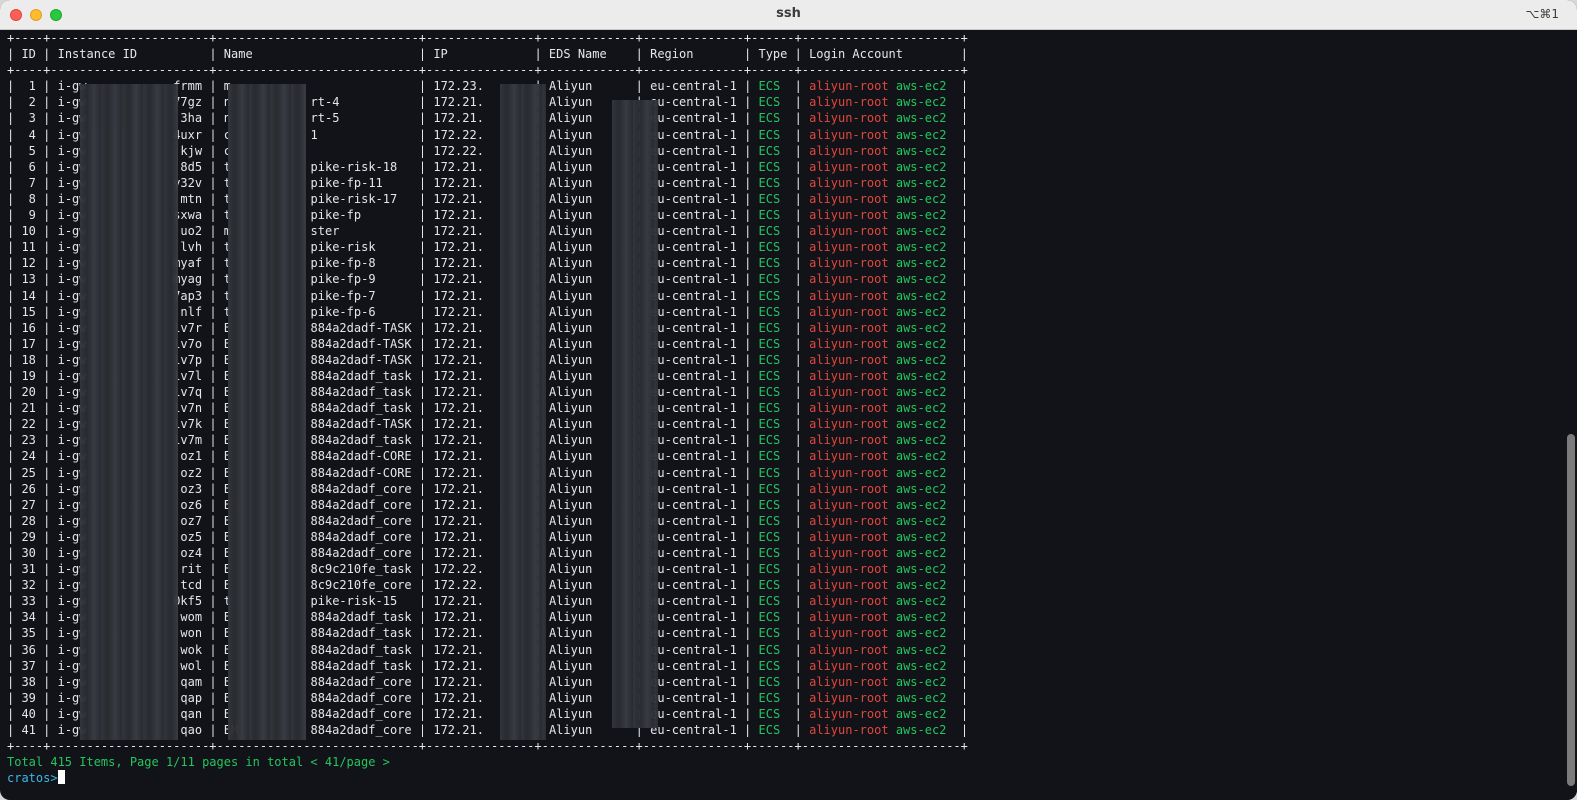 Image resolution: width=1577 pixels, height=800 pixels. What do you see at coordinates (588, 86) in the screenshot?
I see `cell-eds-name: Aliyun` at bounding box center [588, 86].